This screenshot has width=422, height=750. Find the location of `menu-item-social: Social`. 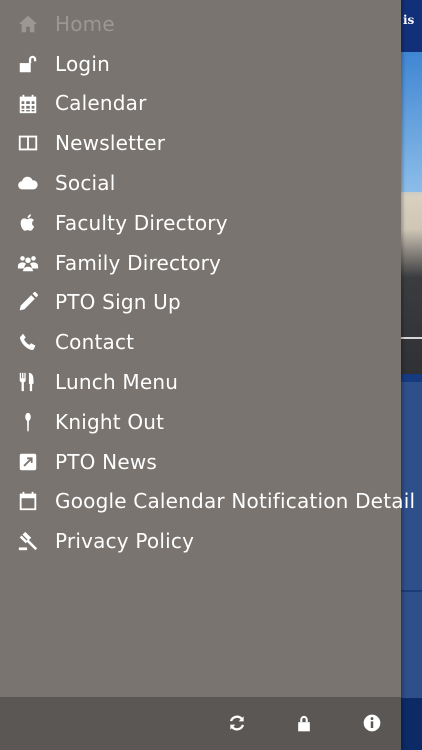

menu-item-social: Social is located at coordinates (200, 183).